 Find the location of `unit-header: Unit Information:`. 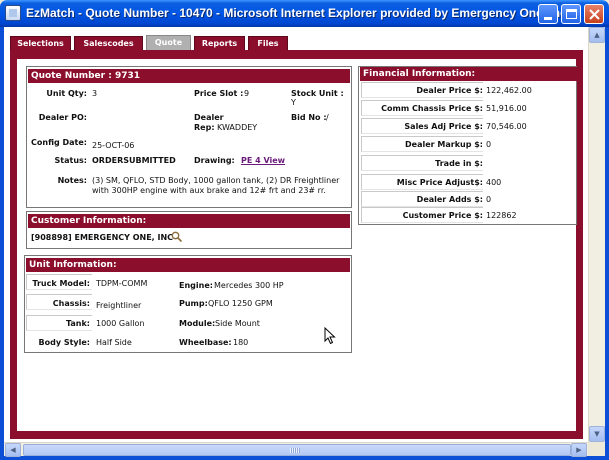

unit-header: Unit Information: is located at coordinates (188, 265).